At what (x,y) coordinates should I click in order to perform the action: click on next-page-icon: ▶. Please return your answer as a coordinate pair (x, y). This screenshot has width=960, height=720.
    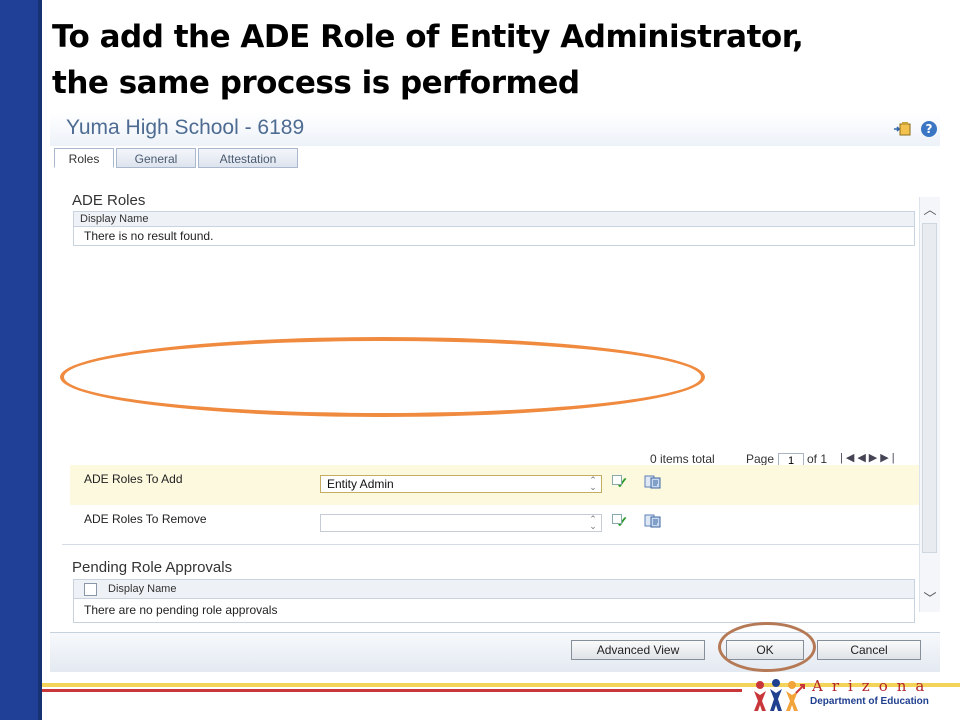
    Looking at the image, I should click on (874, 458).